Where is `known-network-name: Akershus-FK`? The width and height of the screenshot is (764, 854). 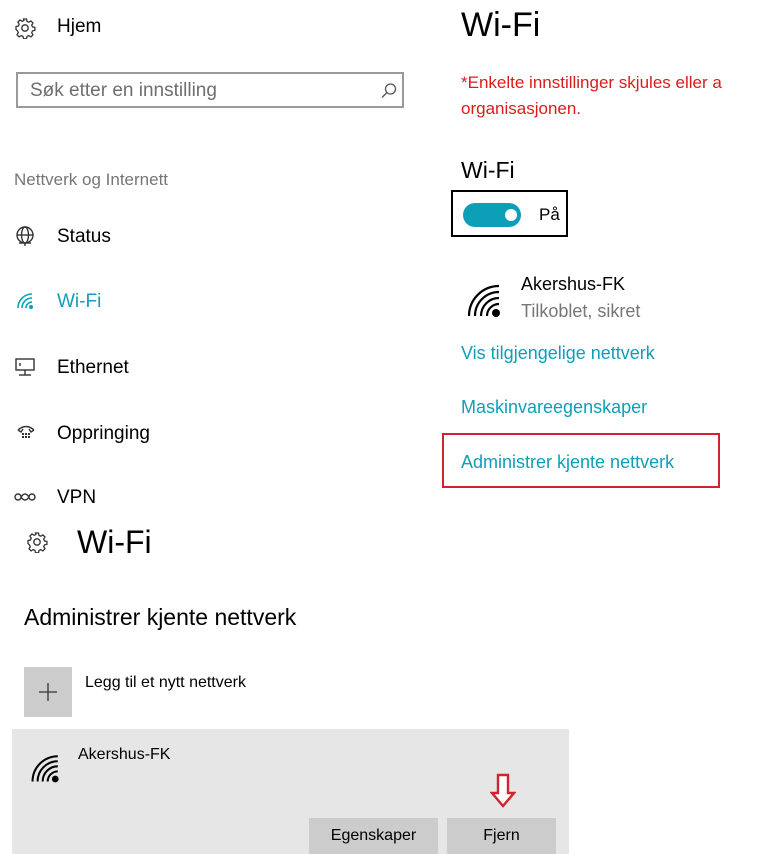 known-network-name: Akershus-FK is located at coordinates (124, 754).